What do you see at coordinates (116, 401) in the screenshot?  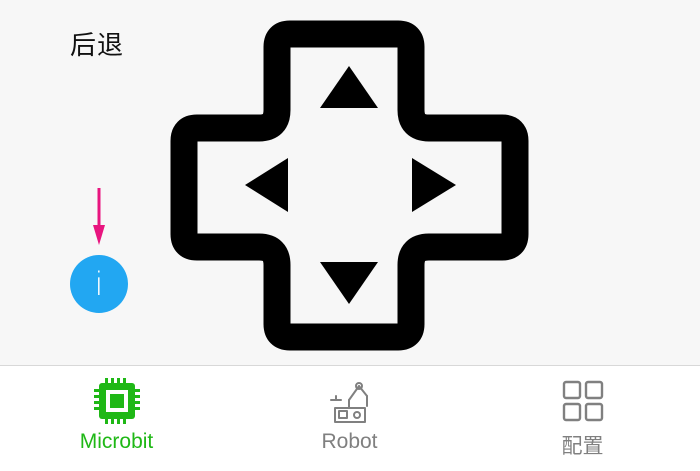 I see `chip-icon` at bounding box center [116, 401].